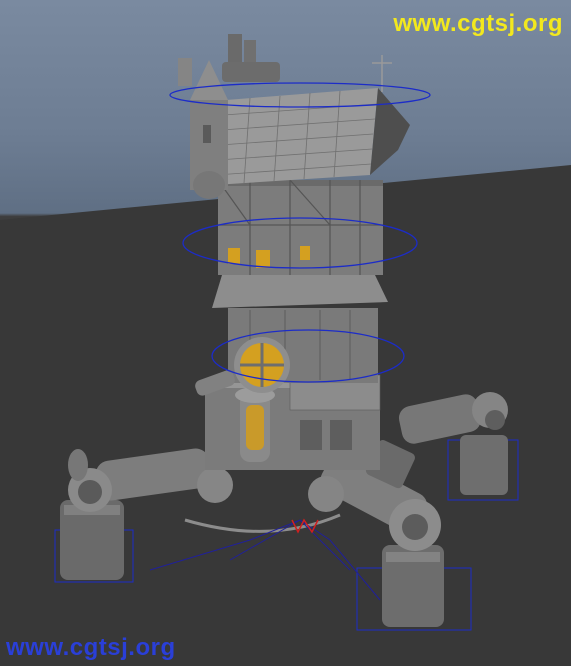  I want to click on house-roof, so click(312, 136).